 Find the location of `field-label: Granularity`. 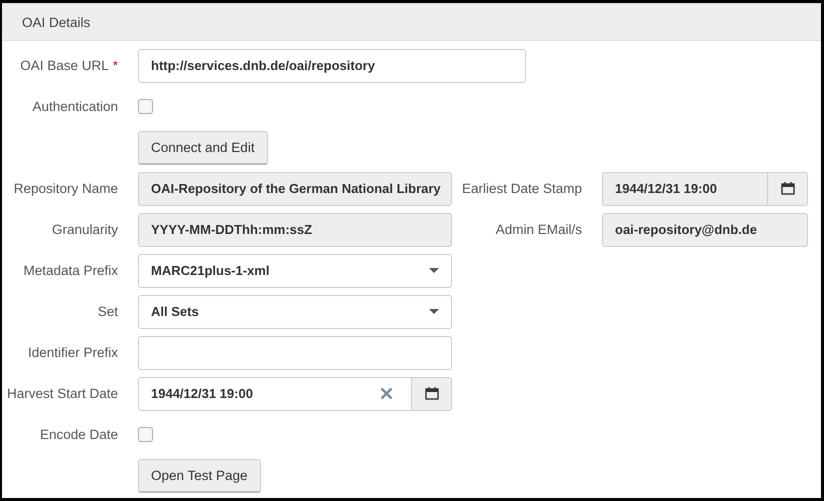

field-label: Granularity is located at coordinates (85, 229).